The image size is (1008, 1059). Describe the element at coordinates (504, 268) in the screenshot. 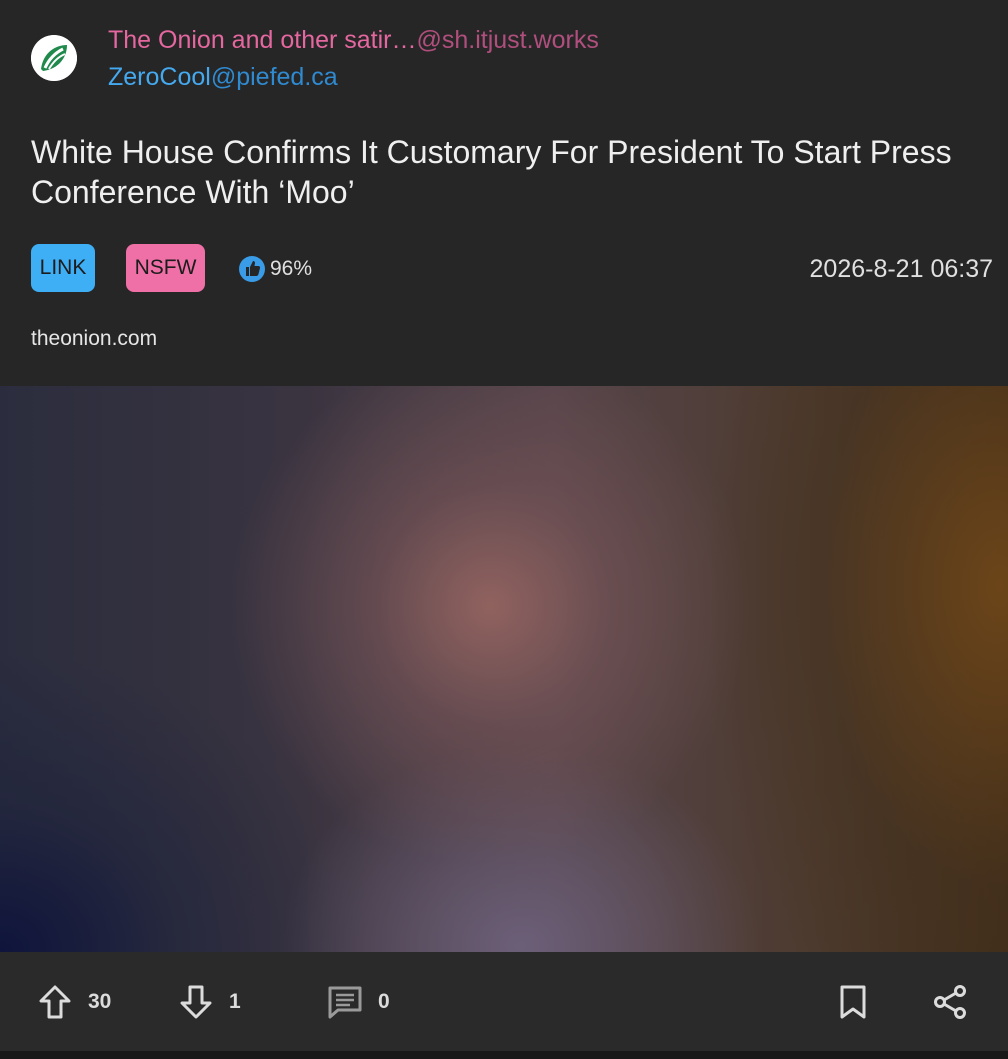

I see `post-meta: LINK NSFW 96% 2026-8-21 06:37` at that location.